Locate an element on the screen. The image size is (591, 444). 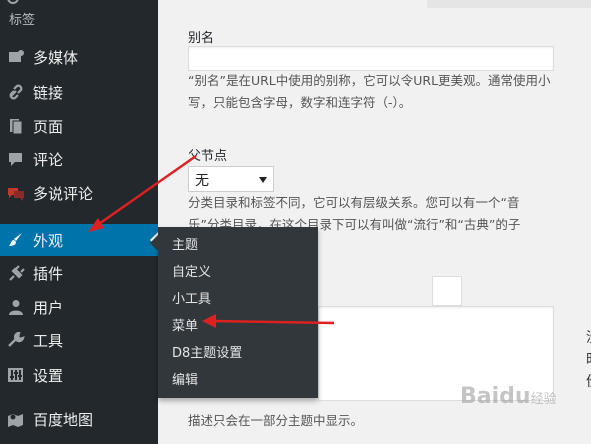
sidebar-item-label: 页面 is located at coordinates (48, 127).